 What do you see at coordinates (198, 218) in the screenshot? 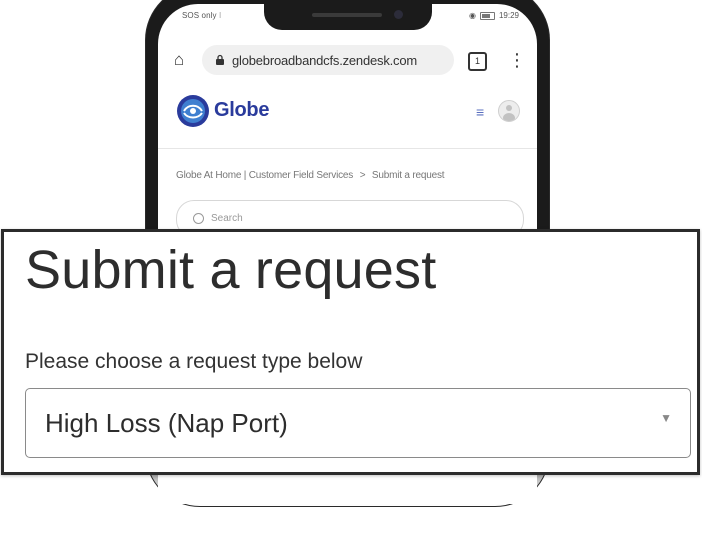
I see `search-icon` at bounding box center [198, 218].